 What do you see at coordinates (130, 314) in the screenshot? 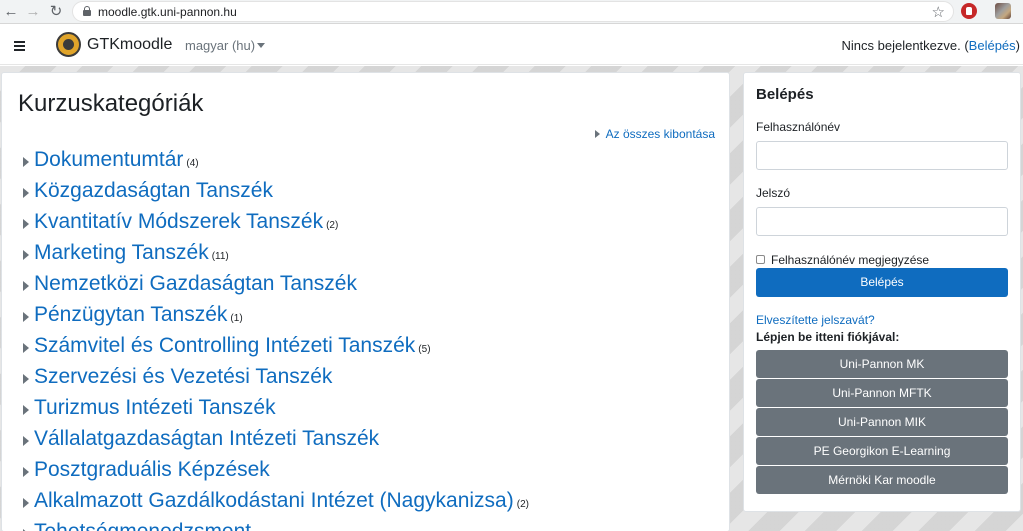
I see `category-name: Pénzügytan Tanszék` at bounding box center [130, 314].